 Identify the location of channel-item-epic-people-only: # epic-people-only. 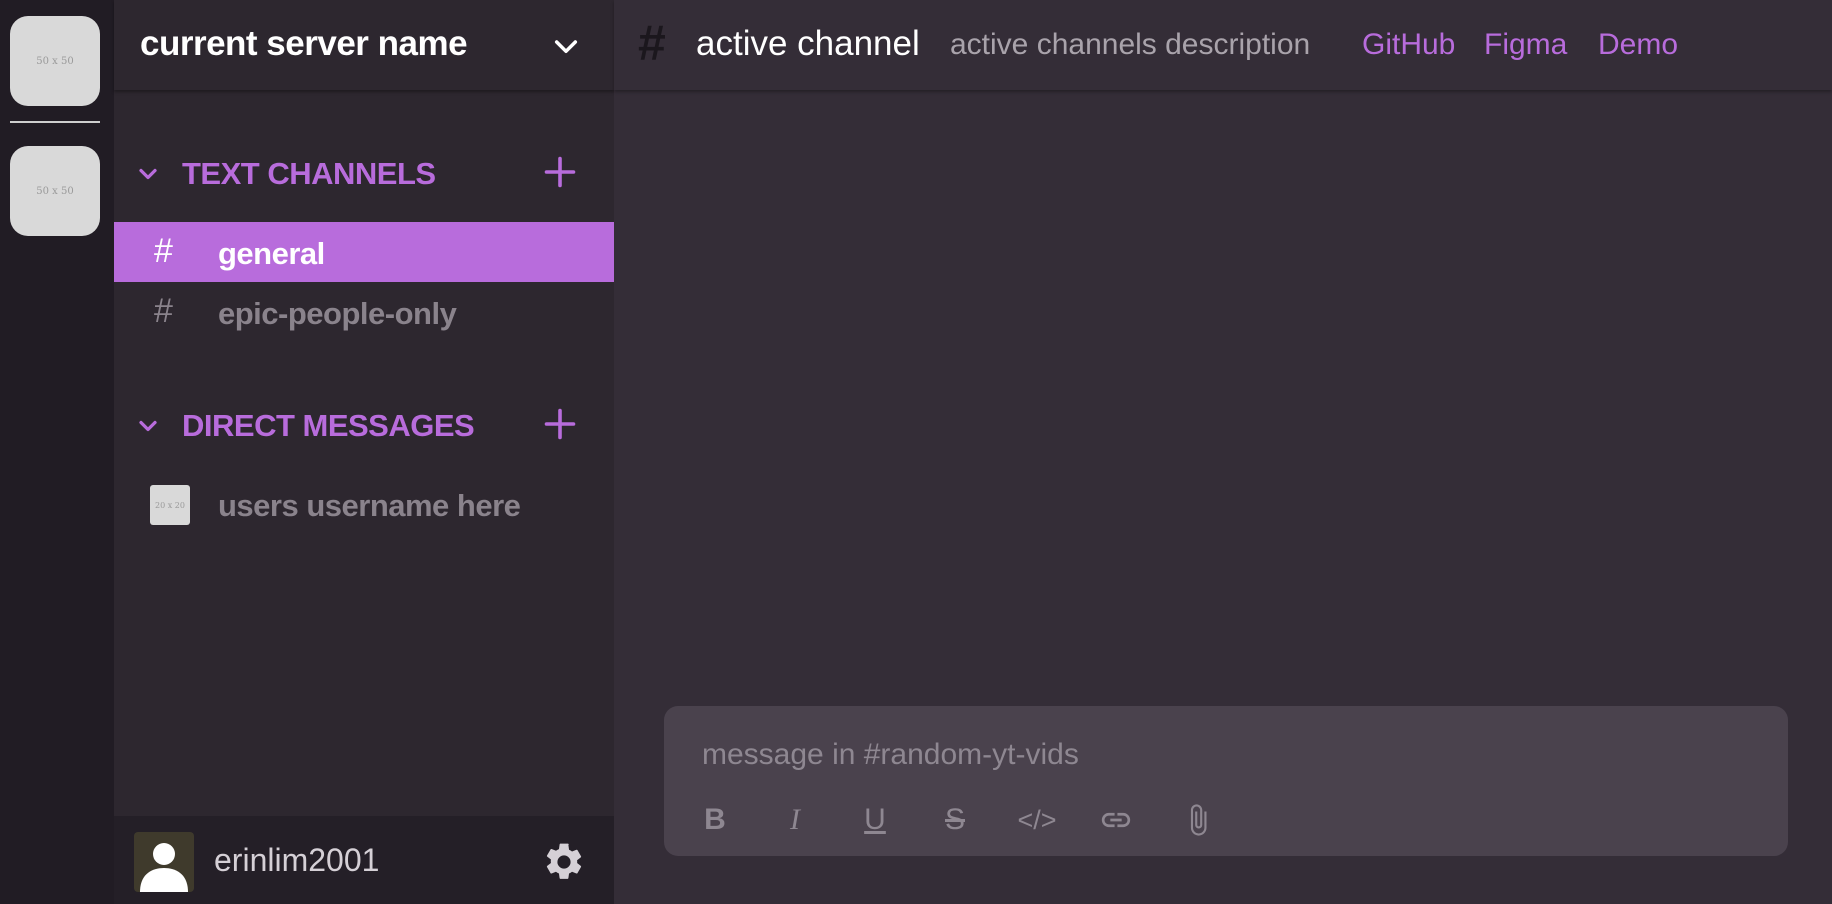
(364, 312).